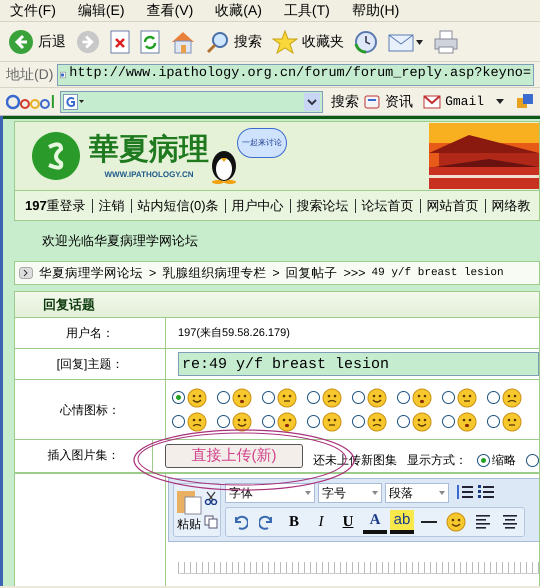 This screenshot has width=540, height=588. I want to click on subject-field: re:49 y/f breast lesion, so click(358, 364).